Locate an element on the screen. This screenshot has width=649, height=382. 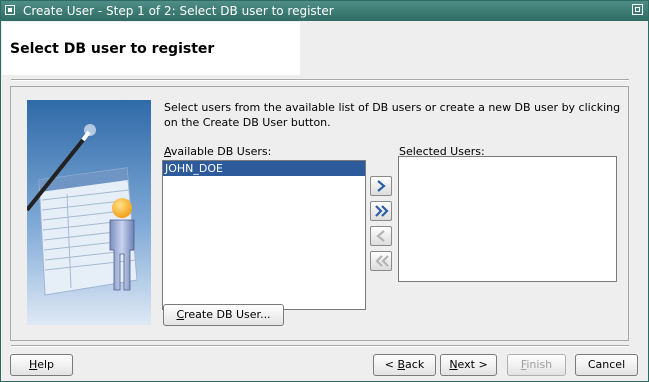
chevron-right-icon is located at coordinates (381, 186).